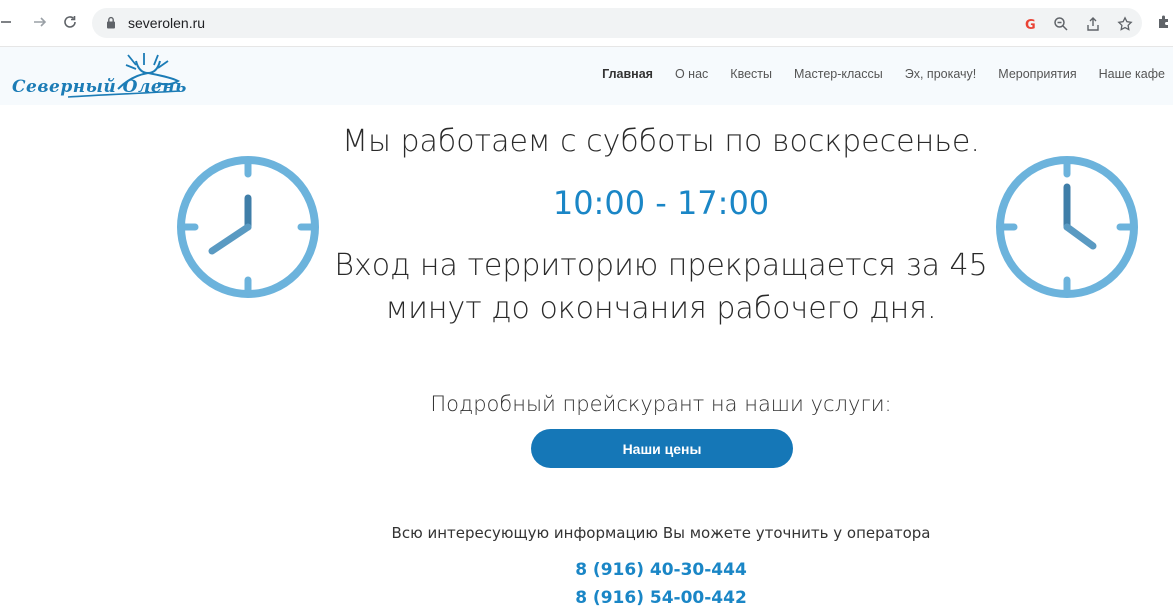 The height and width of the screenshot is (608, 1173). What do you see at coordinates (167, 23) in the screenshot?
I see `url-text: severolen.ru` at bounding box center [167, 23].